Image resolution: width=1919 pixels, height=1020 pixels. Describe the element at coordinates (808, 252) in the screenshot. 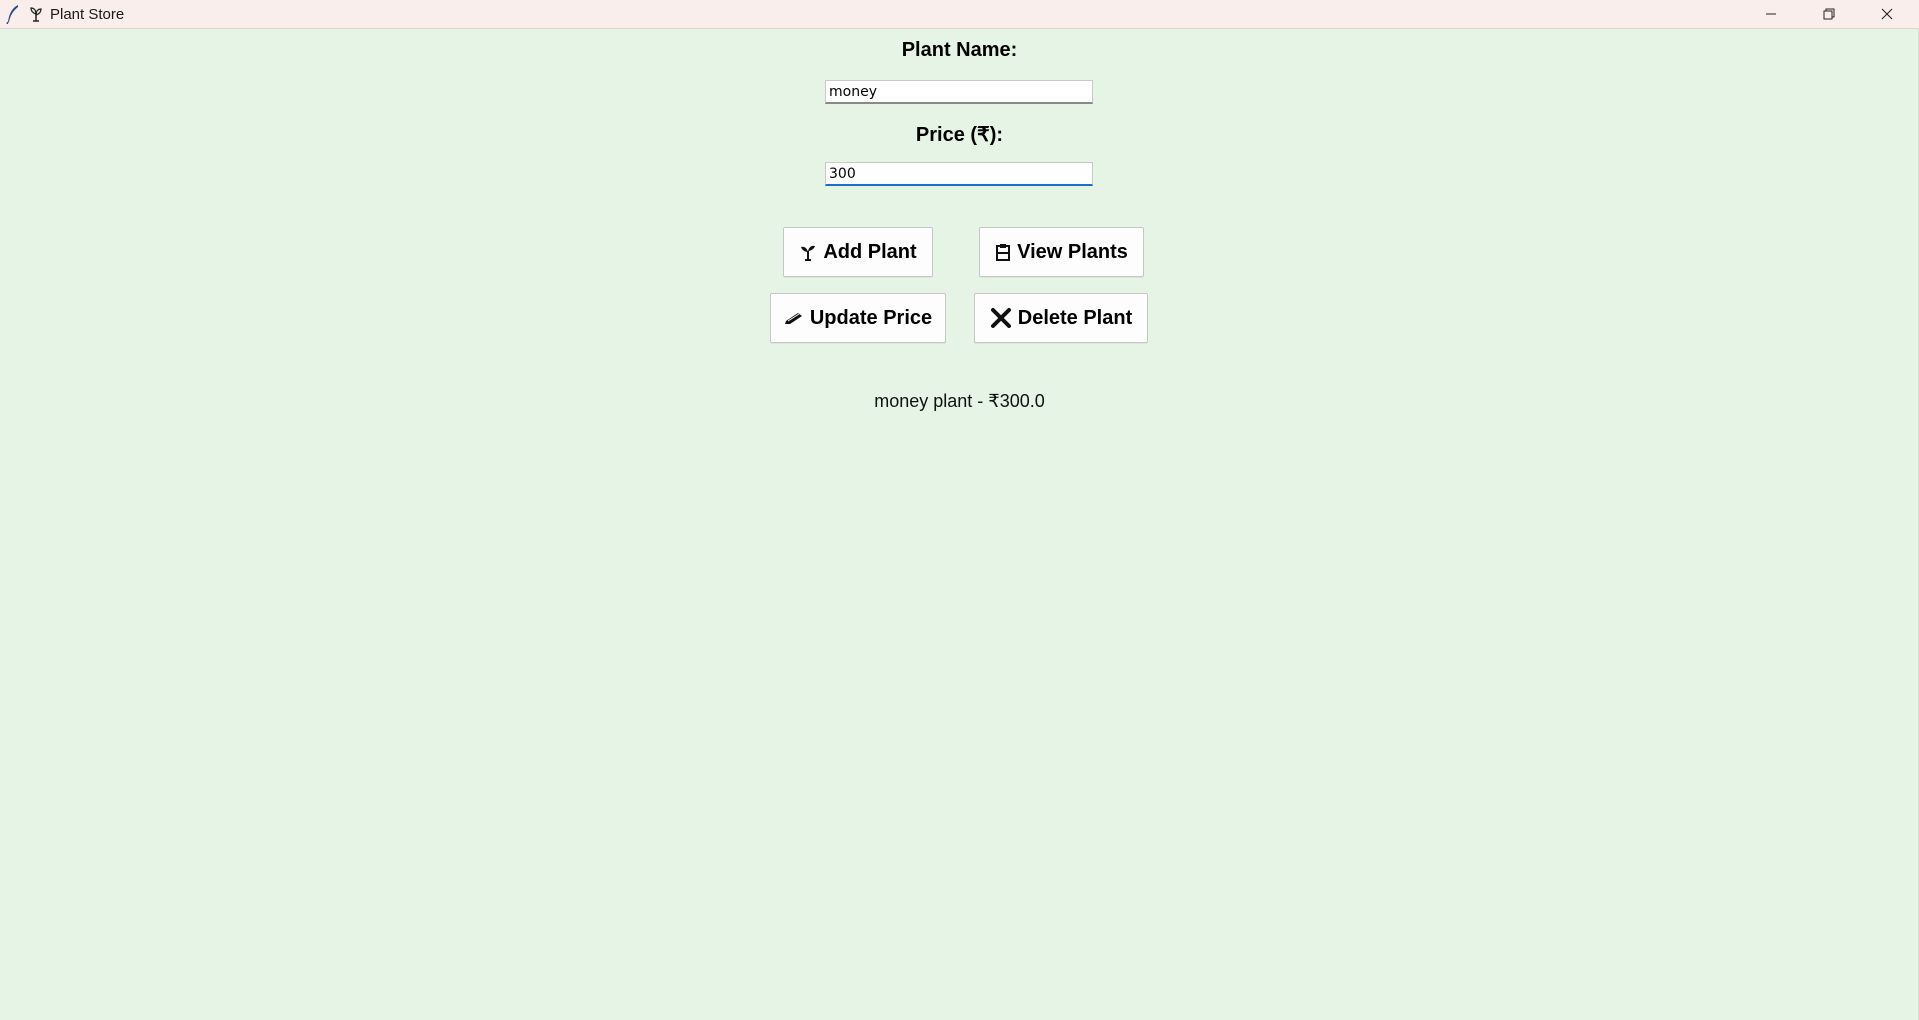

I see `seedling-icon` at that location.